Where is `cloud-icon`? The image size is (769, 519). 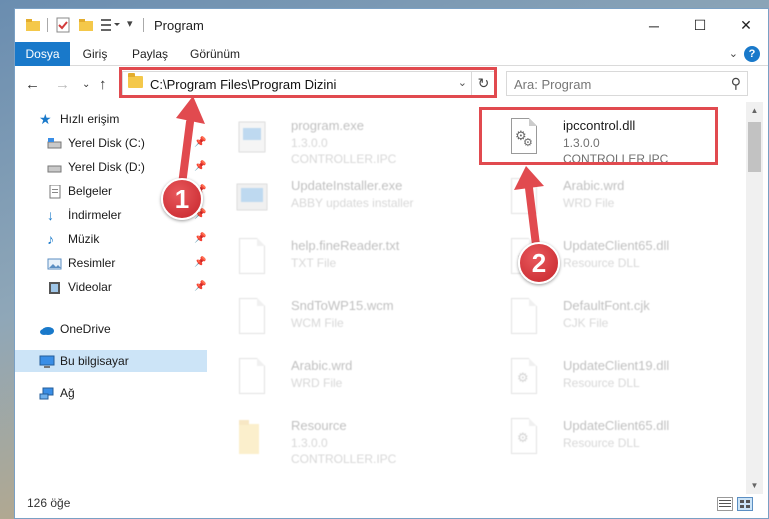
cloud-icon is located at coordinates (46, 329).